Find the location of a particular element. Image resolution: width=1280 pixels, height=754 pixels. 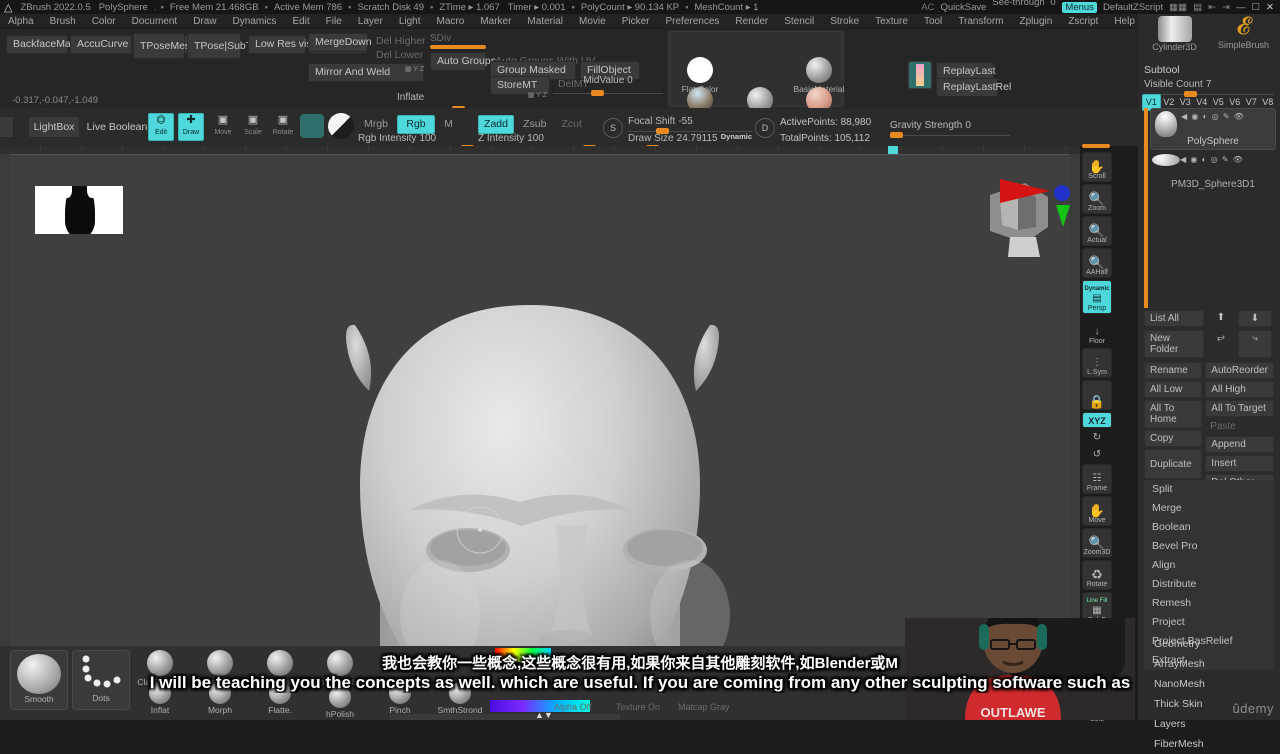

lightbox-button: LightBox is located at coordinates (54, 127).